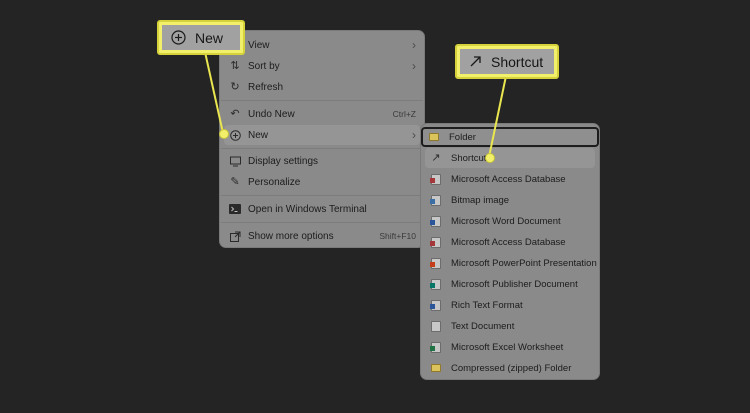 The image size is (750, 413). Describe the element at coordinates (224, 134) in the screenshot. I see `callout-dot-new` at that location.